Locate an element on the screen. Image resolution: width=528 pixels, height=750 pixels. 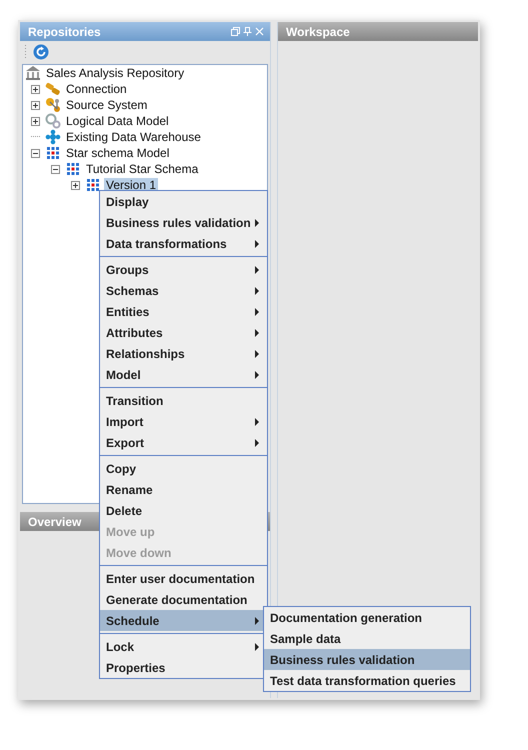
menu-item: Entities is located at coordinates (183, 311).